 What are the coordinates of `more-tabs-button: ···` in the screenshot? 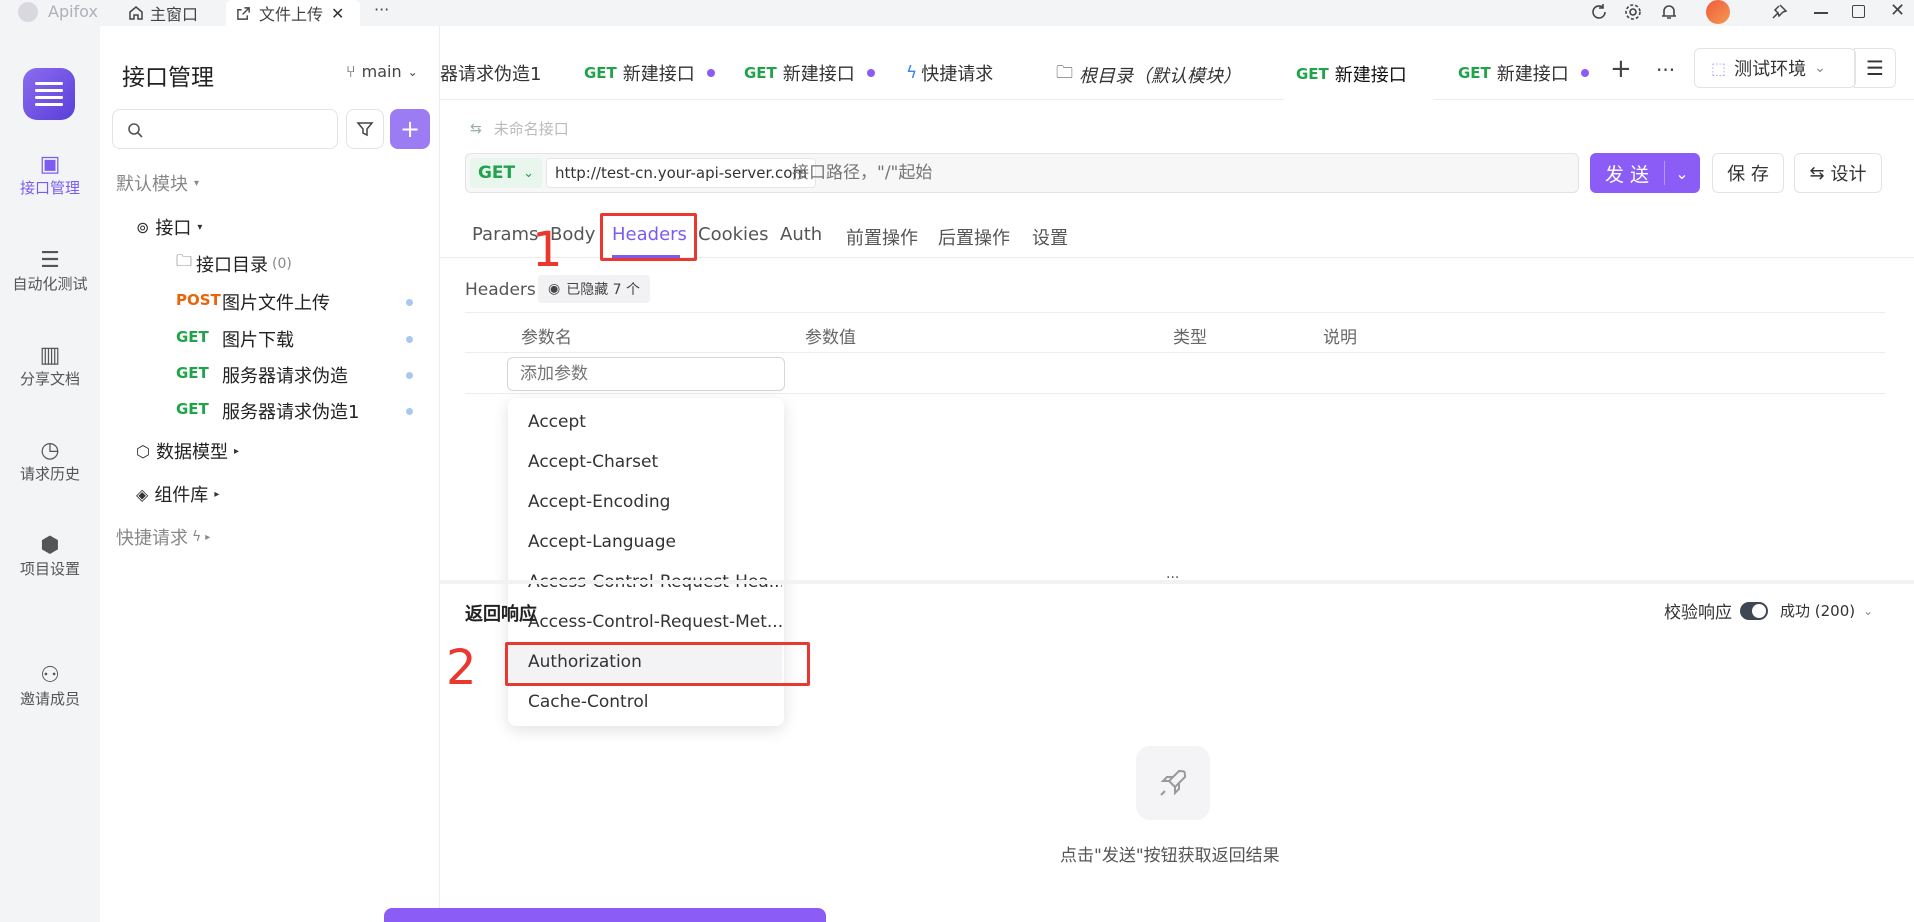 It's located at (381, 9).